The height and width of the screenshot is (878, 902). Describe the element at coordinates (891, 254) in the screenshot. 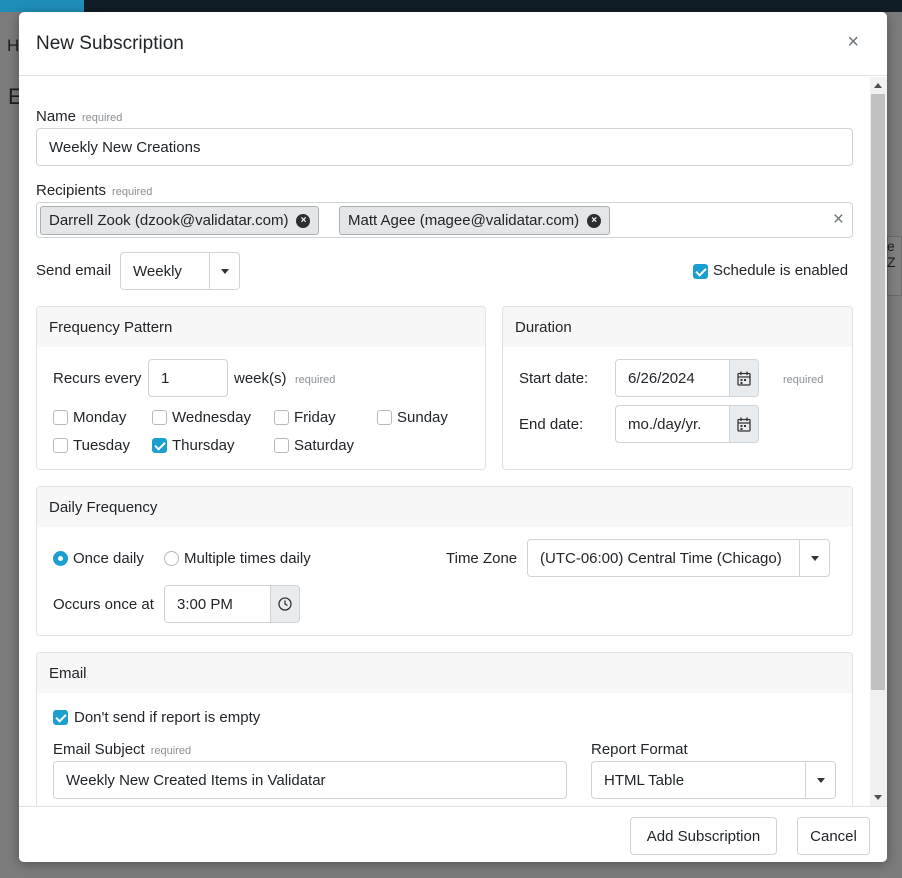

I see `backdrop-fragment: e Z` at that location.